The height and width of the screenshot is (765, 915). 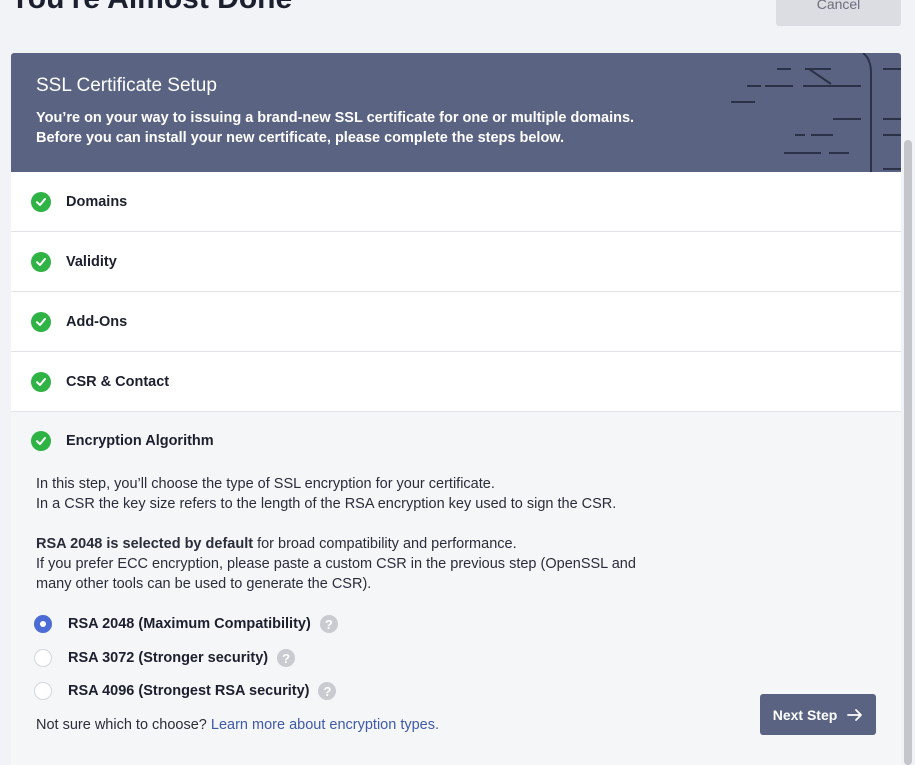 I want to click on card-title: SSL Certificate Setup, so click(x=126, y=85).